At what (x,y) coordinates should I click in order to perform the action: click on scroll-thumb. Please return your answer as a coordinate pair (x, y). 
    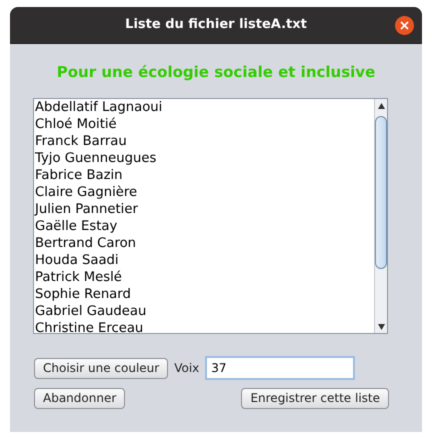
    Looking at the image, I should click on (381, 192).